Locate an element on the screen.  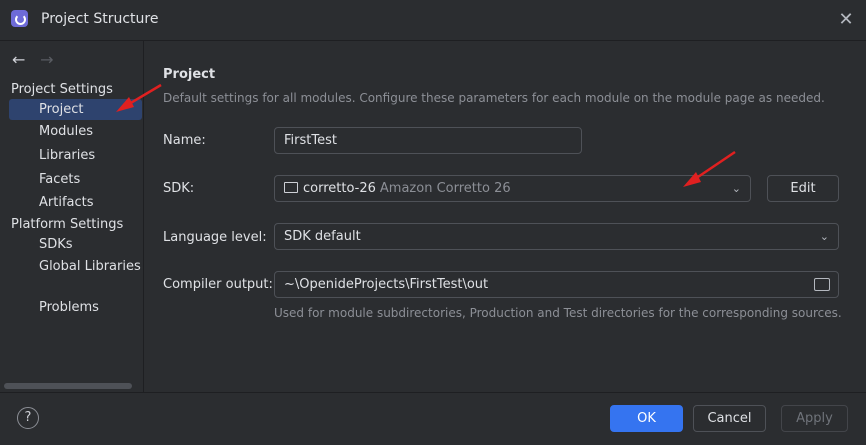
sidebar-item-problems: Problems is located at coordinates (75, 307).